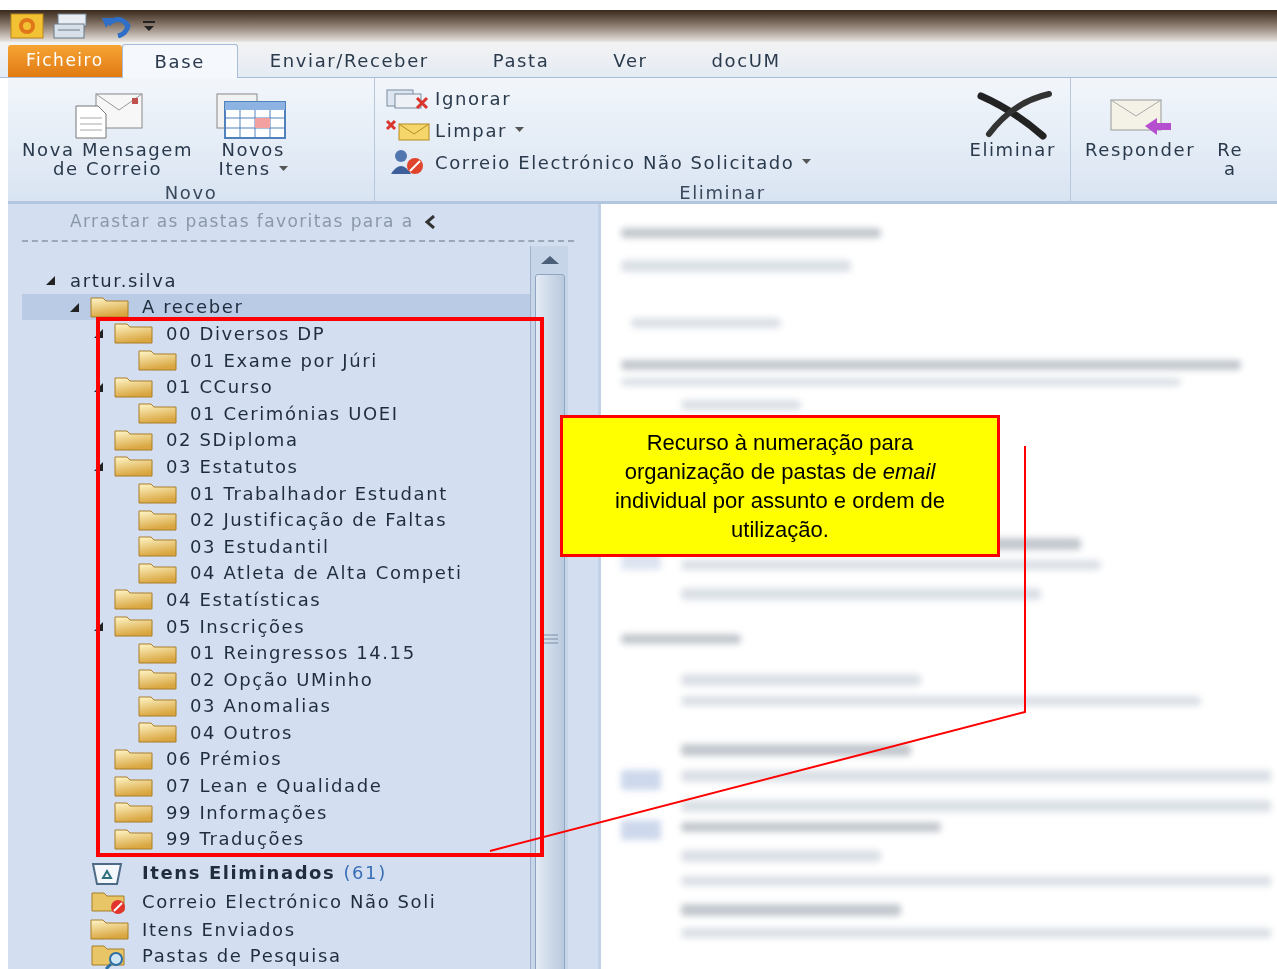  What do you see at coordinates (236, 626) in the screenshot?
I see `folder-name: 05 Inscrições` at bounding box center [236, 626].